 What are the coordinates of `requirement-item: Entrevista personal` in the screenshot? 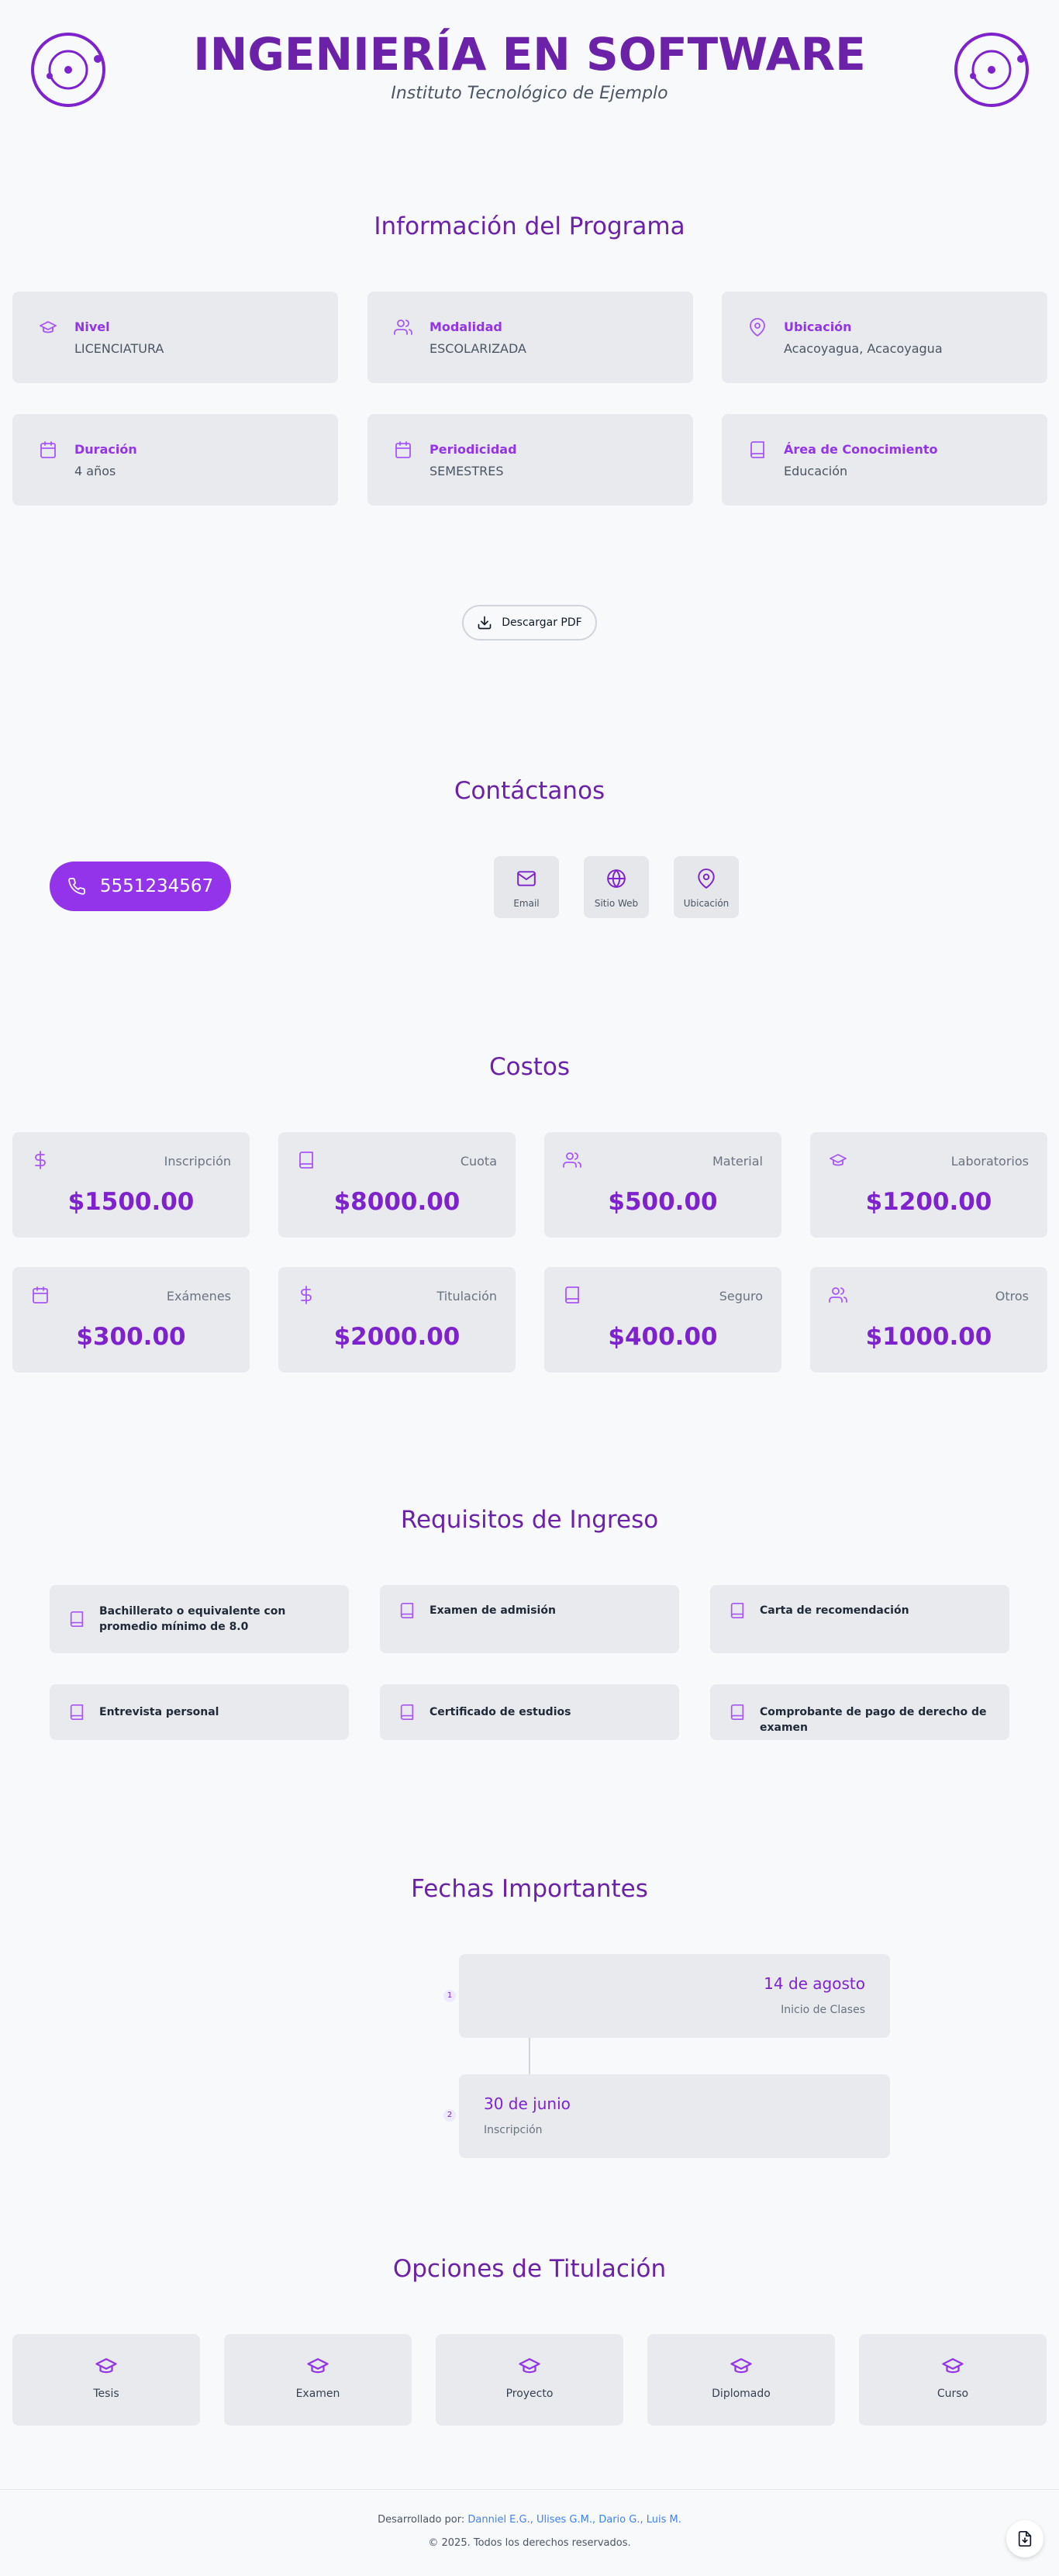 It's located at (200, 1712).